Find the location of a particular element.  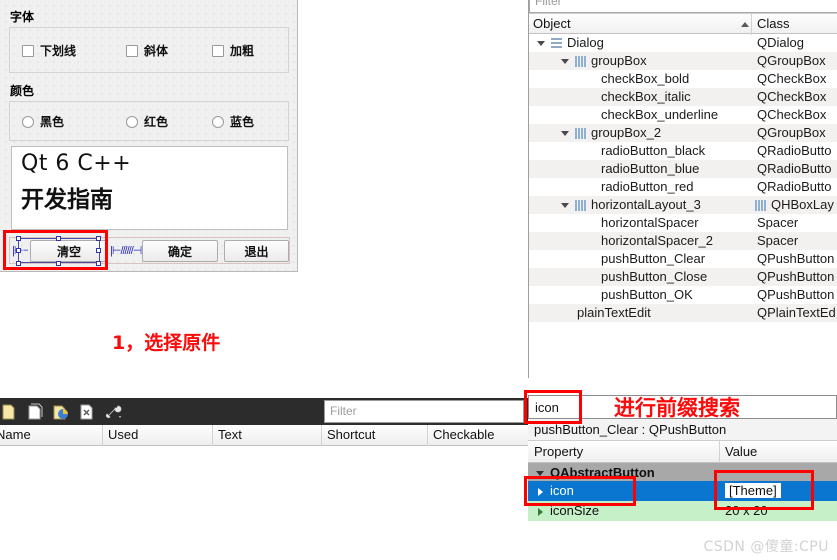

ok-button: 确定 is located at coordinates (180, 251).